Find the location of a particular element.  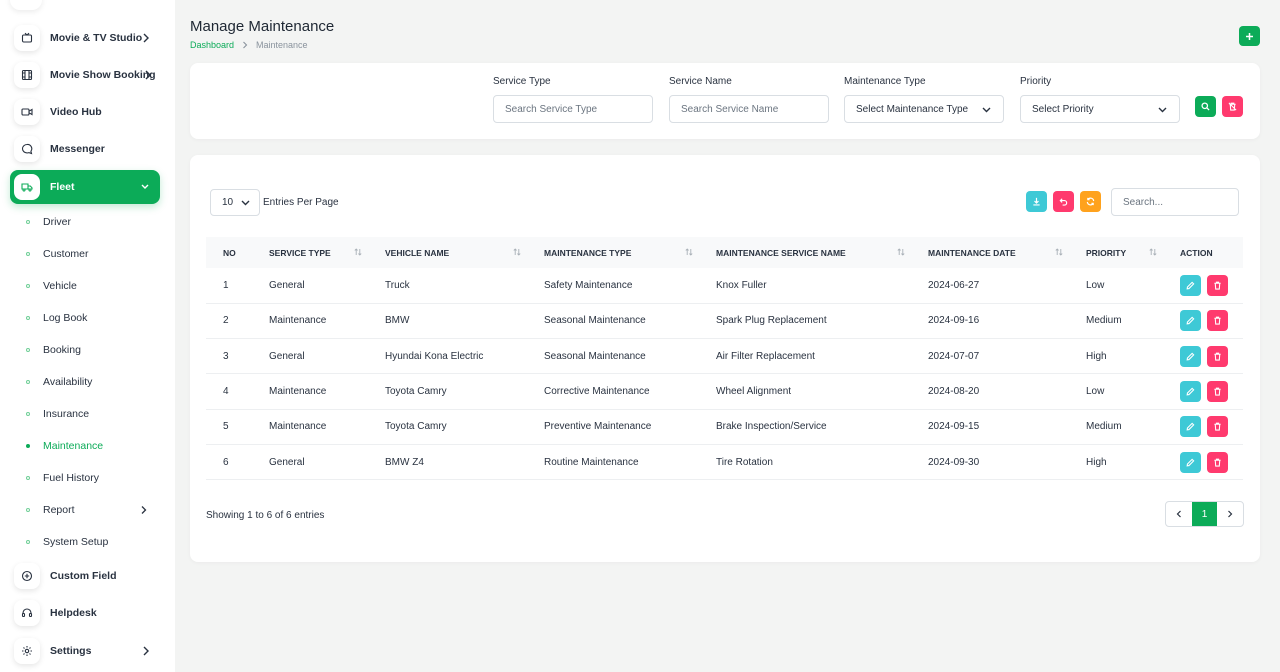

sidebar-item-video-hub: Video Hub is located at coordinates (85, 112).